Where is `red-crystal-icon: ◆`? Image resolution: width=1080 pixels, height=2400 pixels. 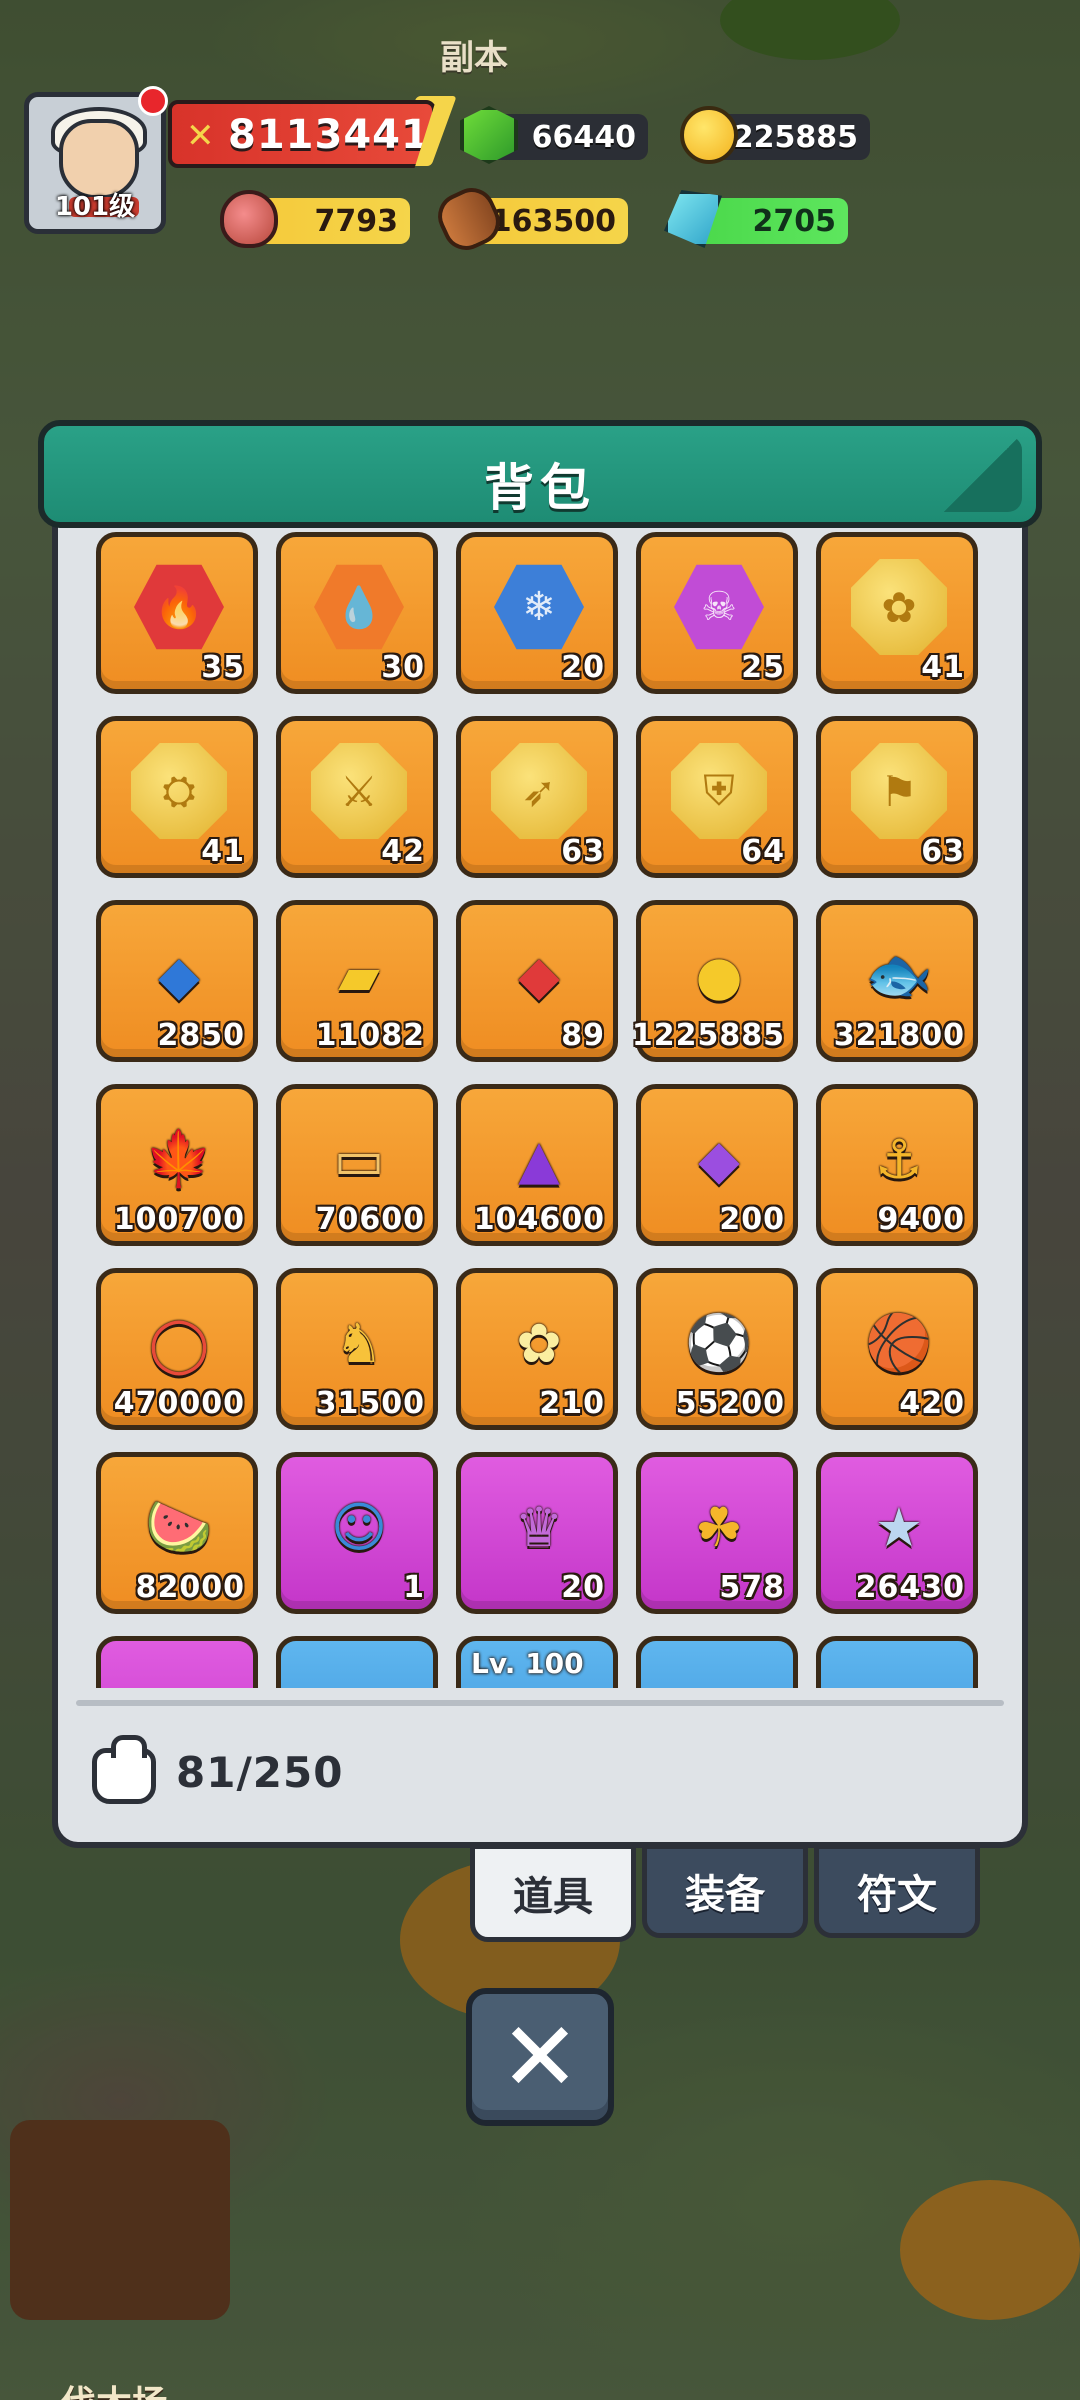 red-crystal-icon: ◆ is located at coordinates (539, 975).